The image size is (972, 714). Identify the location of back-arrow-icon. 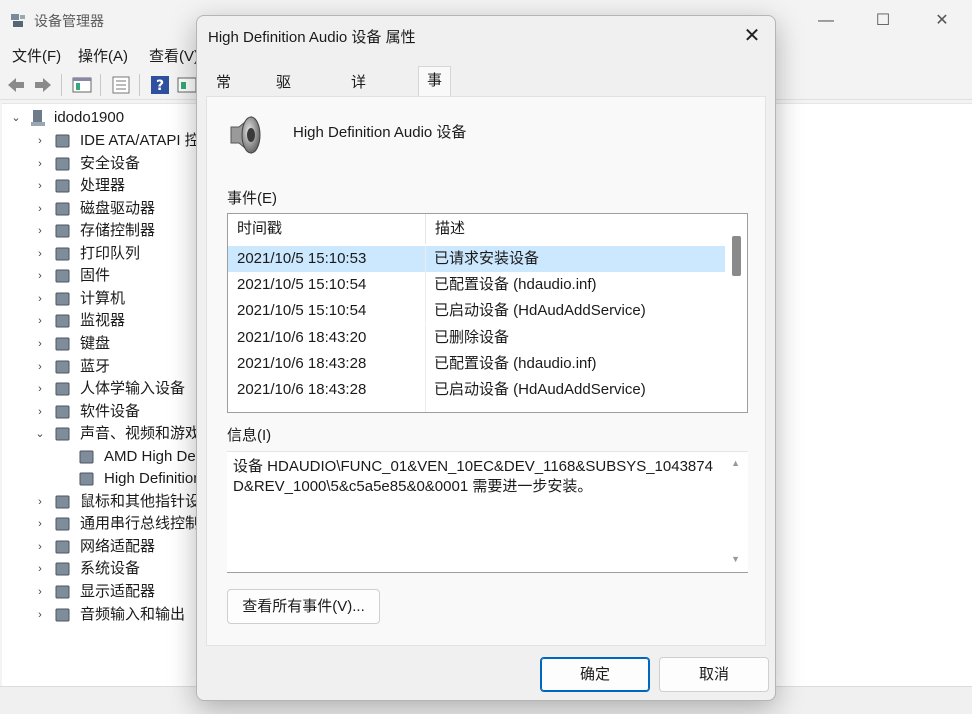
(16, 85).